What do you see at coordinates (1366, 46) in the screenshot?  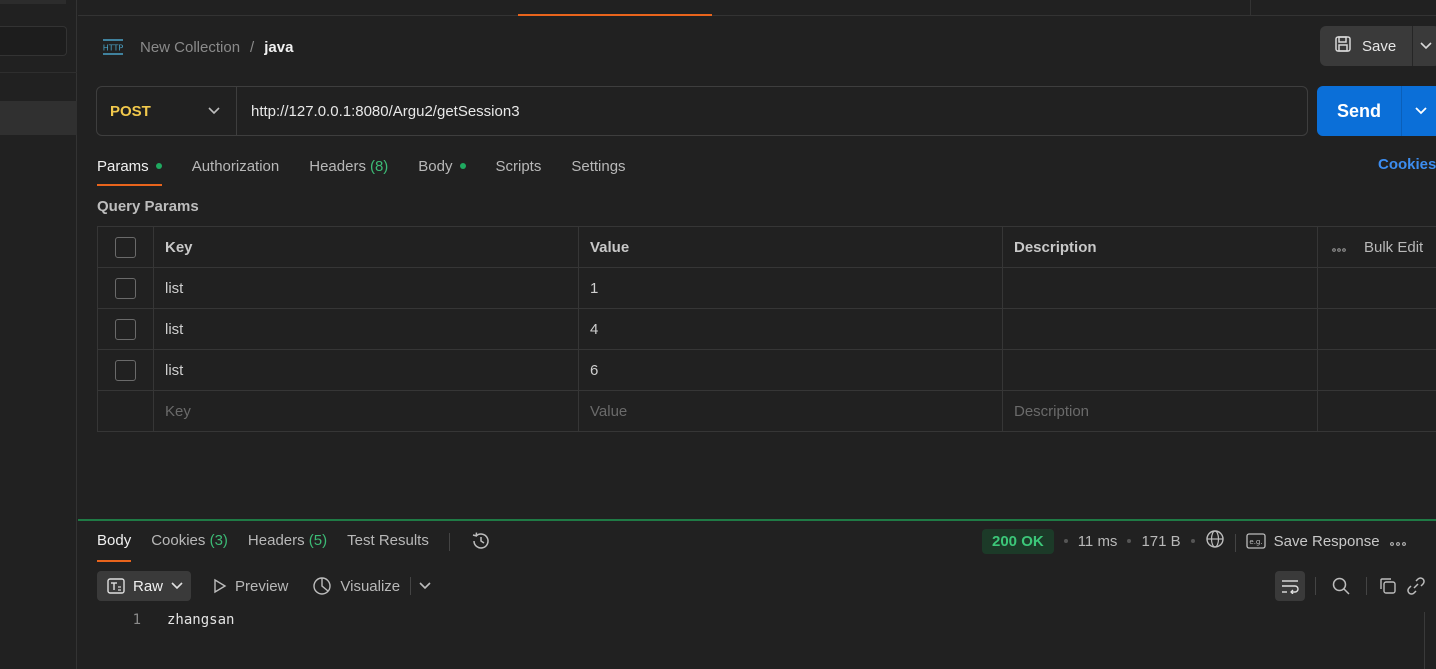 I see `save-button: Save` at bounding box center [1366, 46].